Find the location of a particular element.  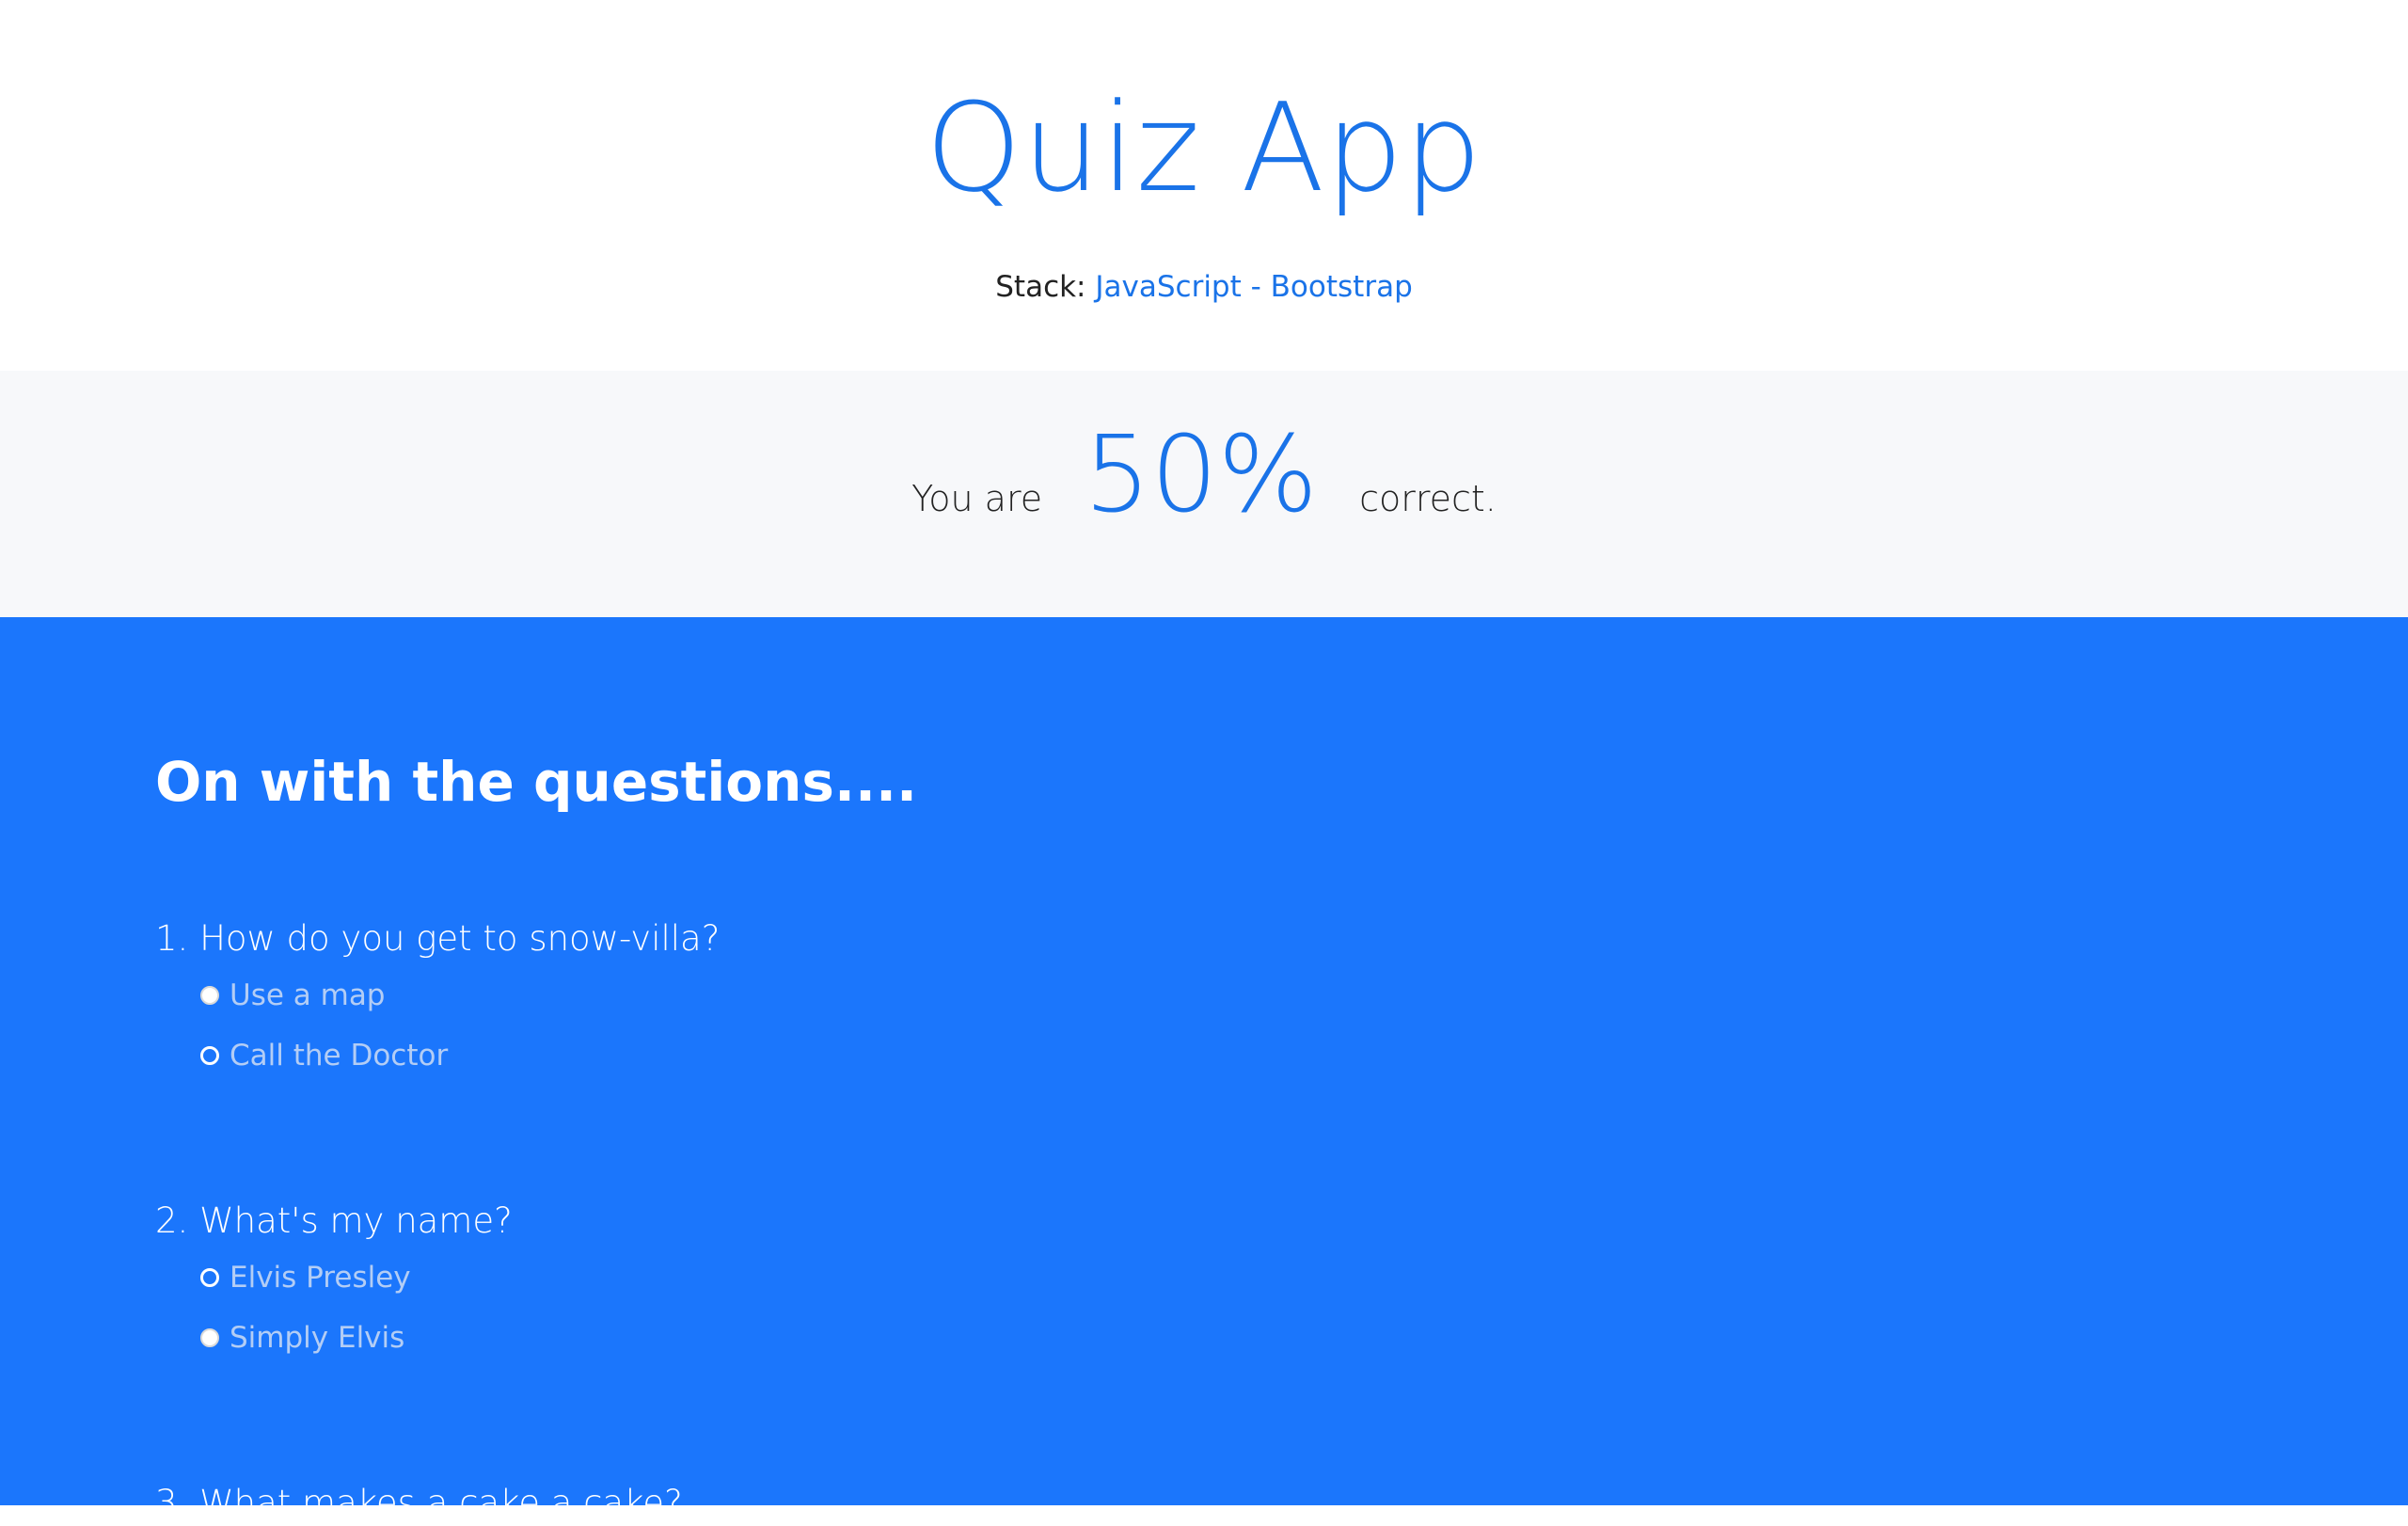

answer-option: Use a map is located at coordinates (293, 995).